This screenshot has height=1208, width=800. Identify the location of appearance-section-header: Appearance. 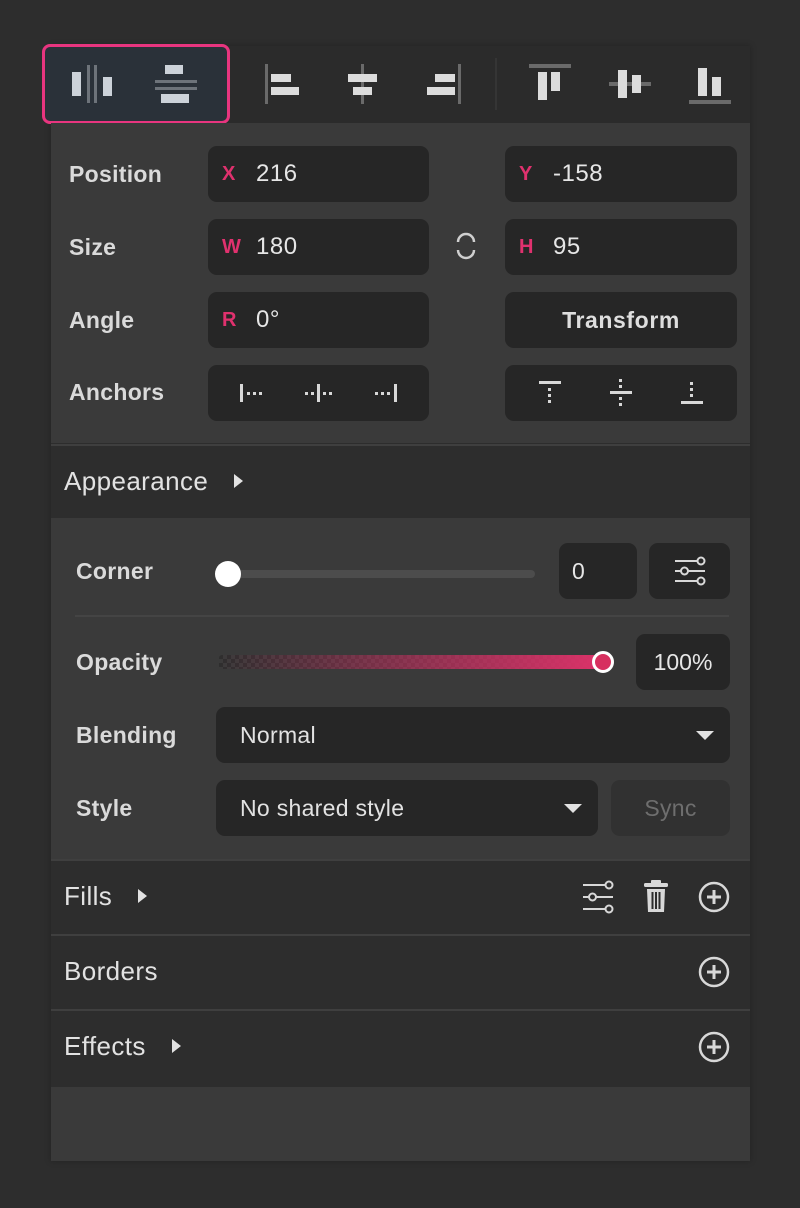
(400, 480).